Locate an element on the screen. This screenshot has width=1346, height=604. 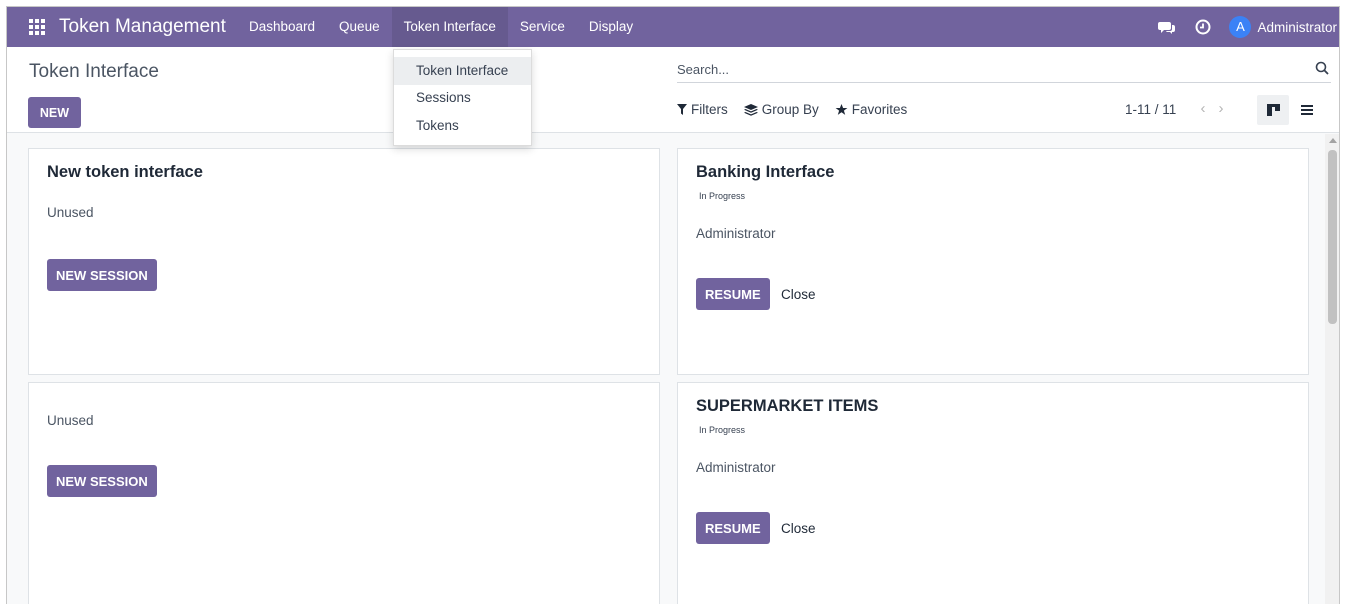
scroll-thumb is located at coordinates (1332, 237).